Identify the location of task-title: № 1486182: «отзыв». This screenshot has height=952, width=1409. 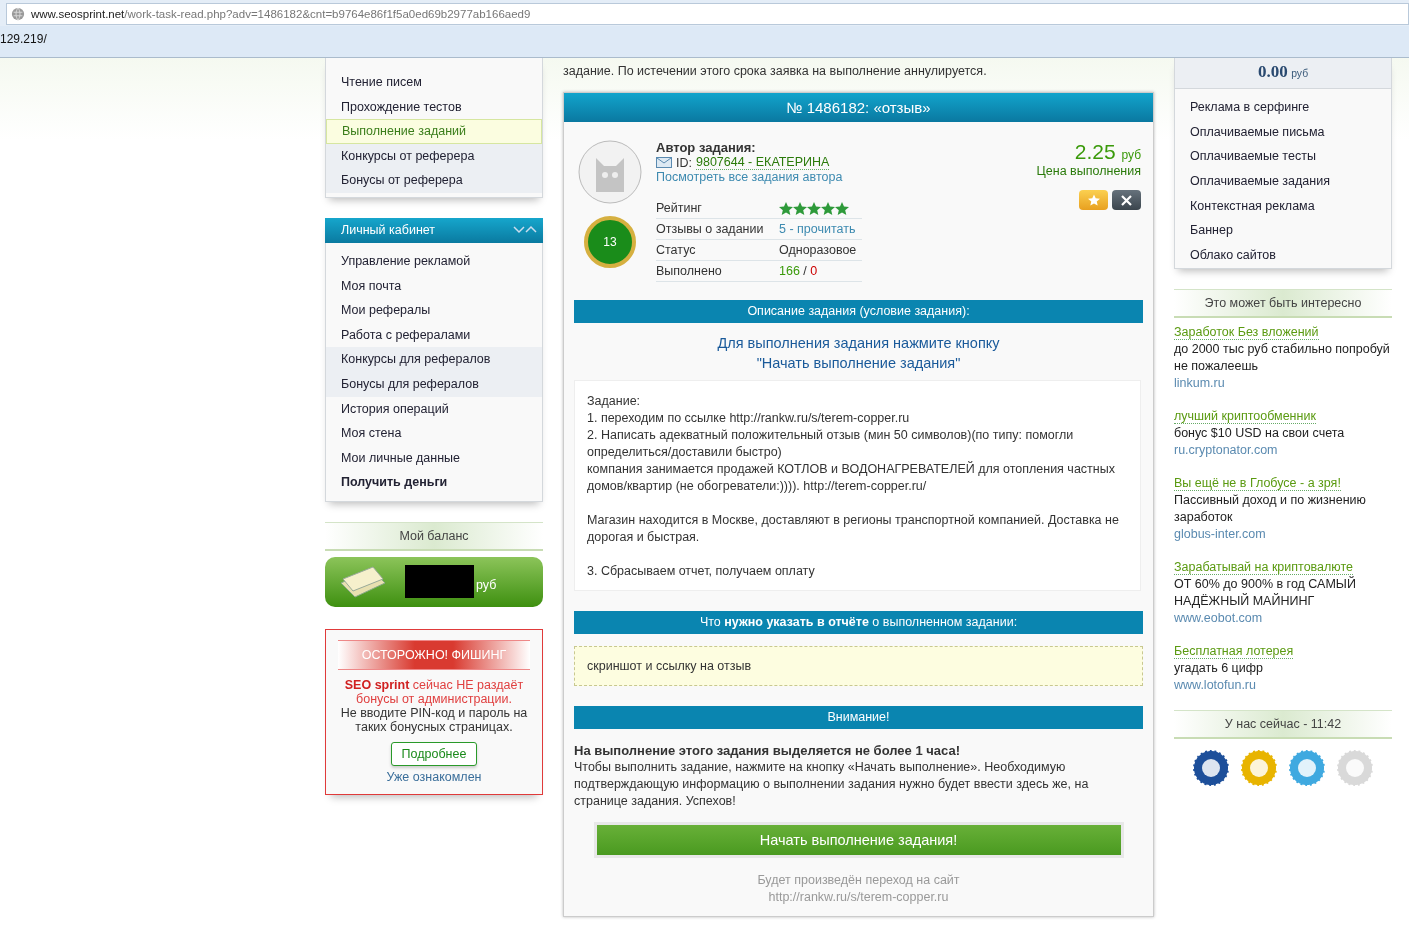
(858, 107).